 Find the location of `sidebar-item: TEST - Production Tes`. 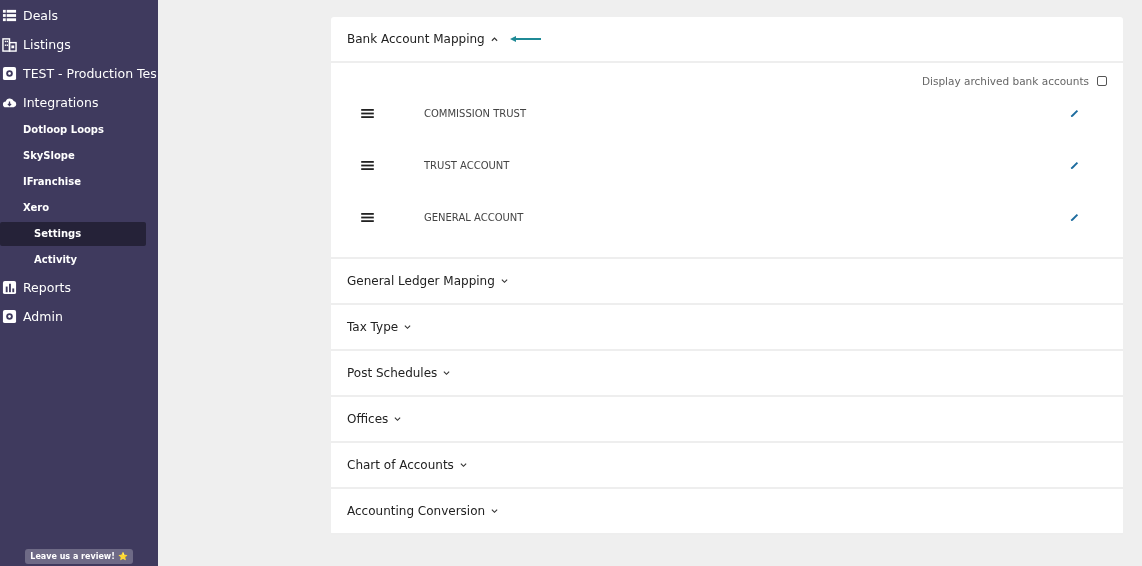

sidebar-item: TEST - Production Tes is located at coordinates (79, 73).